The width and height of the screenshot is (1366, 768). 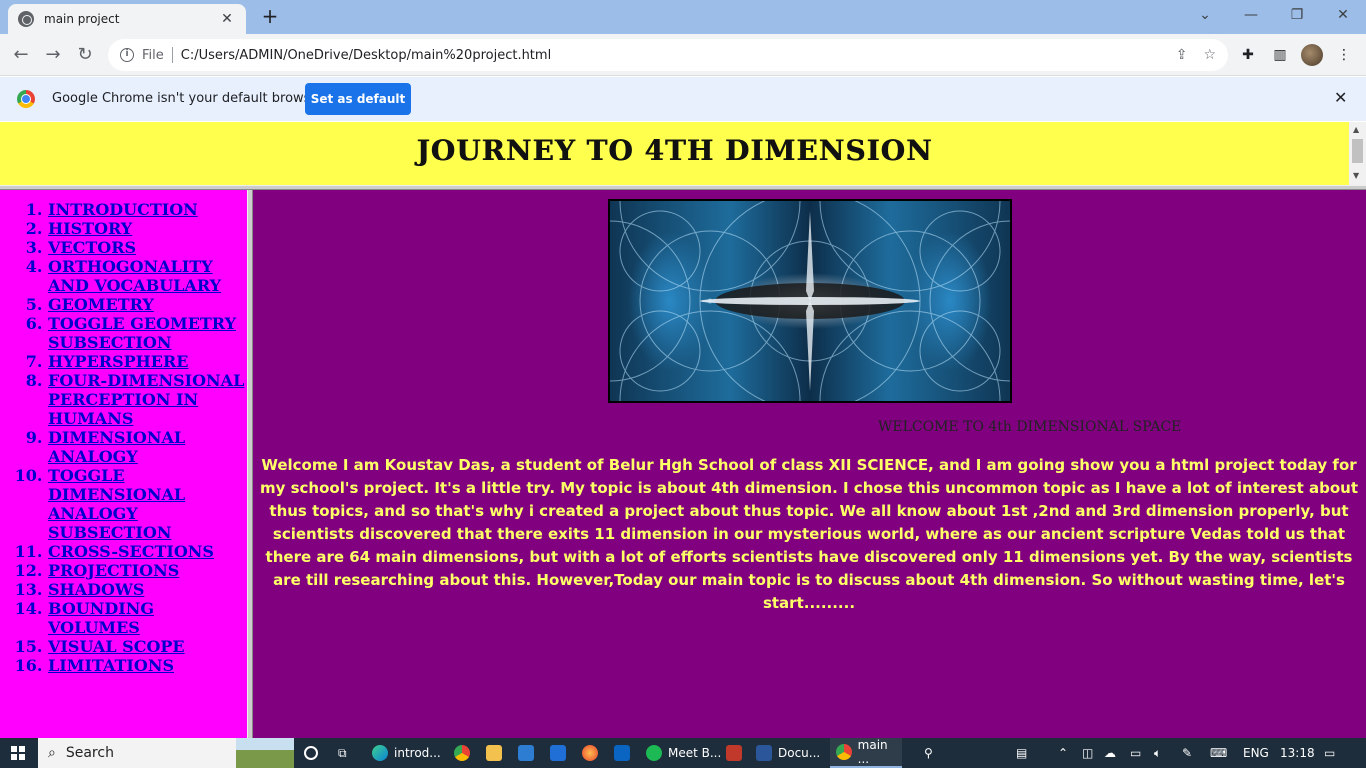 I want to click on url-separator, so click(x=172, y=55).